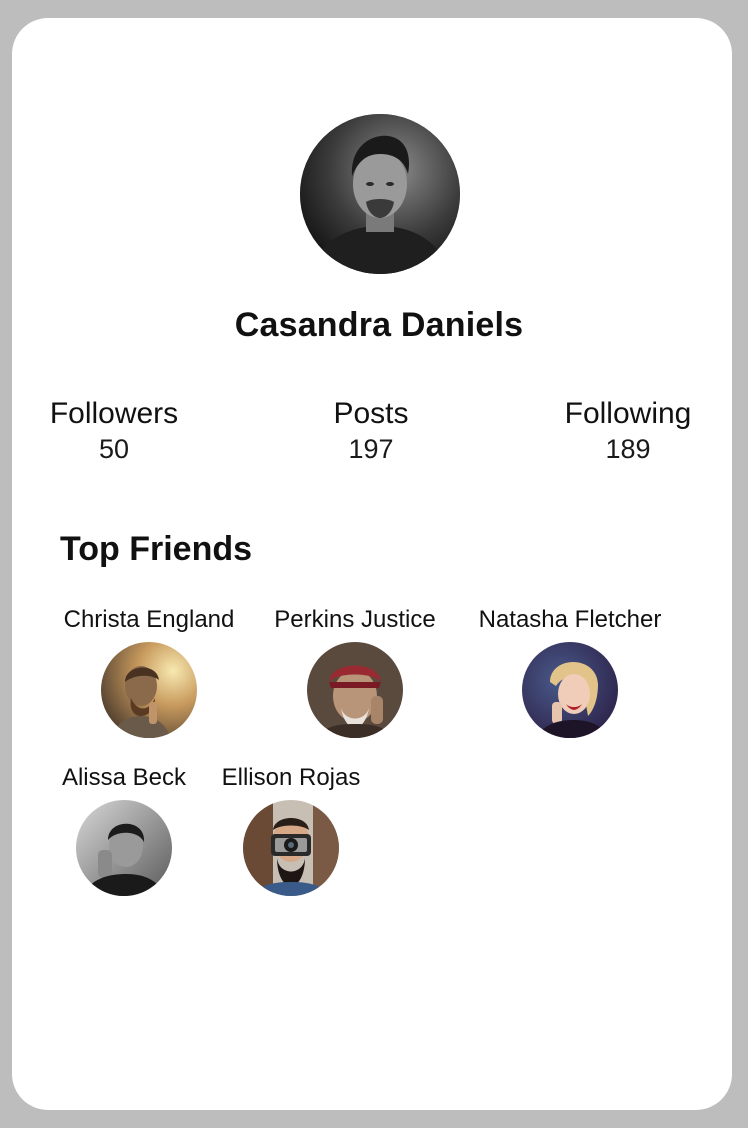 This screenshot has width=748, height=1128. Describe the element at coordinates (355, 619) in the screenshot. I see `friend-name: Perkins Justice` at that location.